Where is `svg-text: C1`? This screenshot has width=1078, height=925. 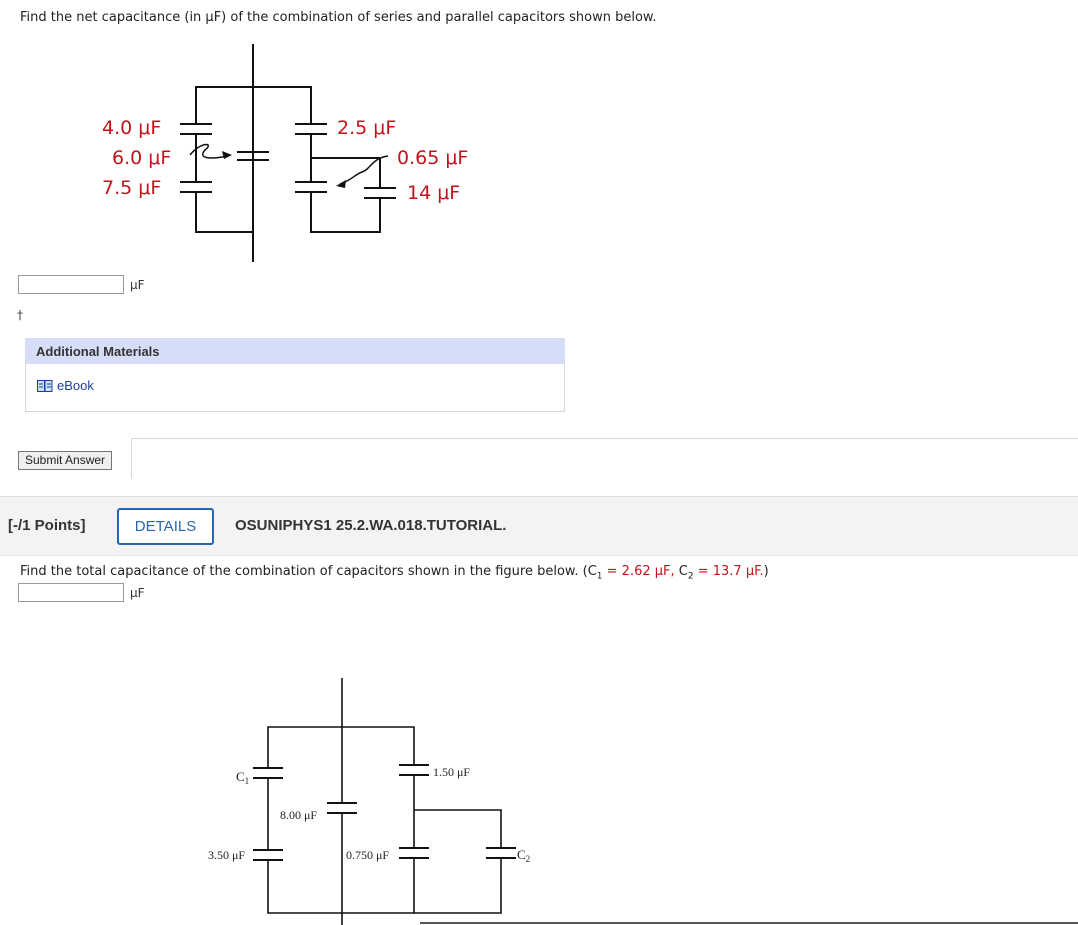
svg-text: C1 is located at coordinates (242, 777).